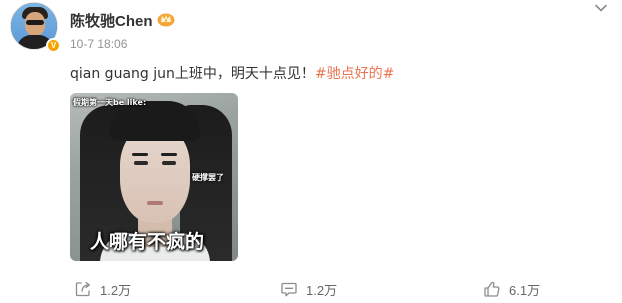 The width and height of the screenshot is (622, 303). I want to click on comment-button: 1.2万, so click(308, 289).